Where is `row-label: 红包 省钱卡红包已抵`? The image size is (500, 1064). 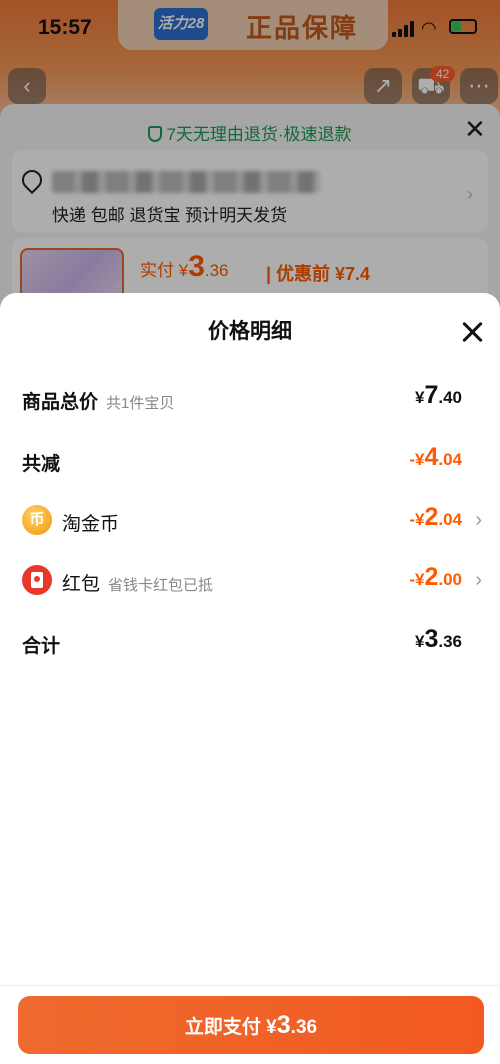 row-label: 红包 省钱卡红包已抵 is located at coordinates (138, 584).